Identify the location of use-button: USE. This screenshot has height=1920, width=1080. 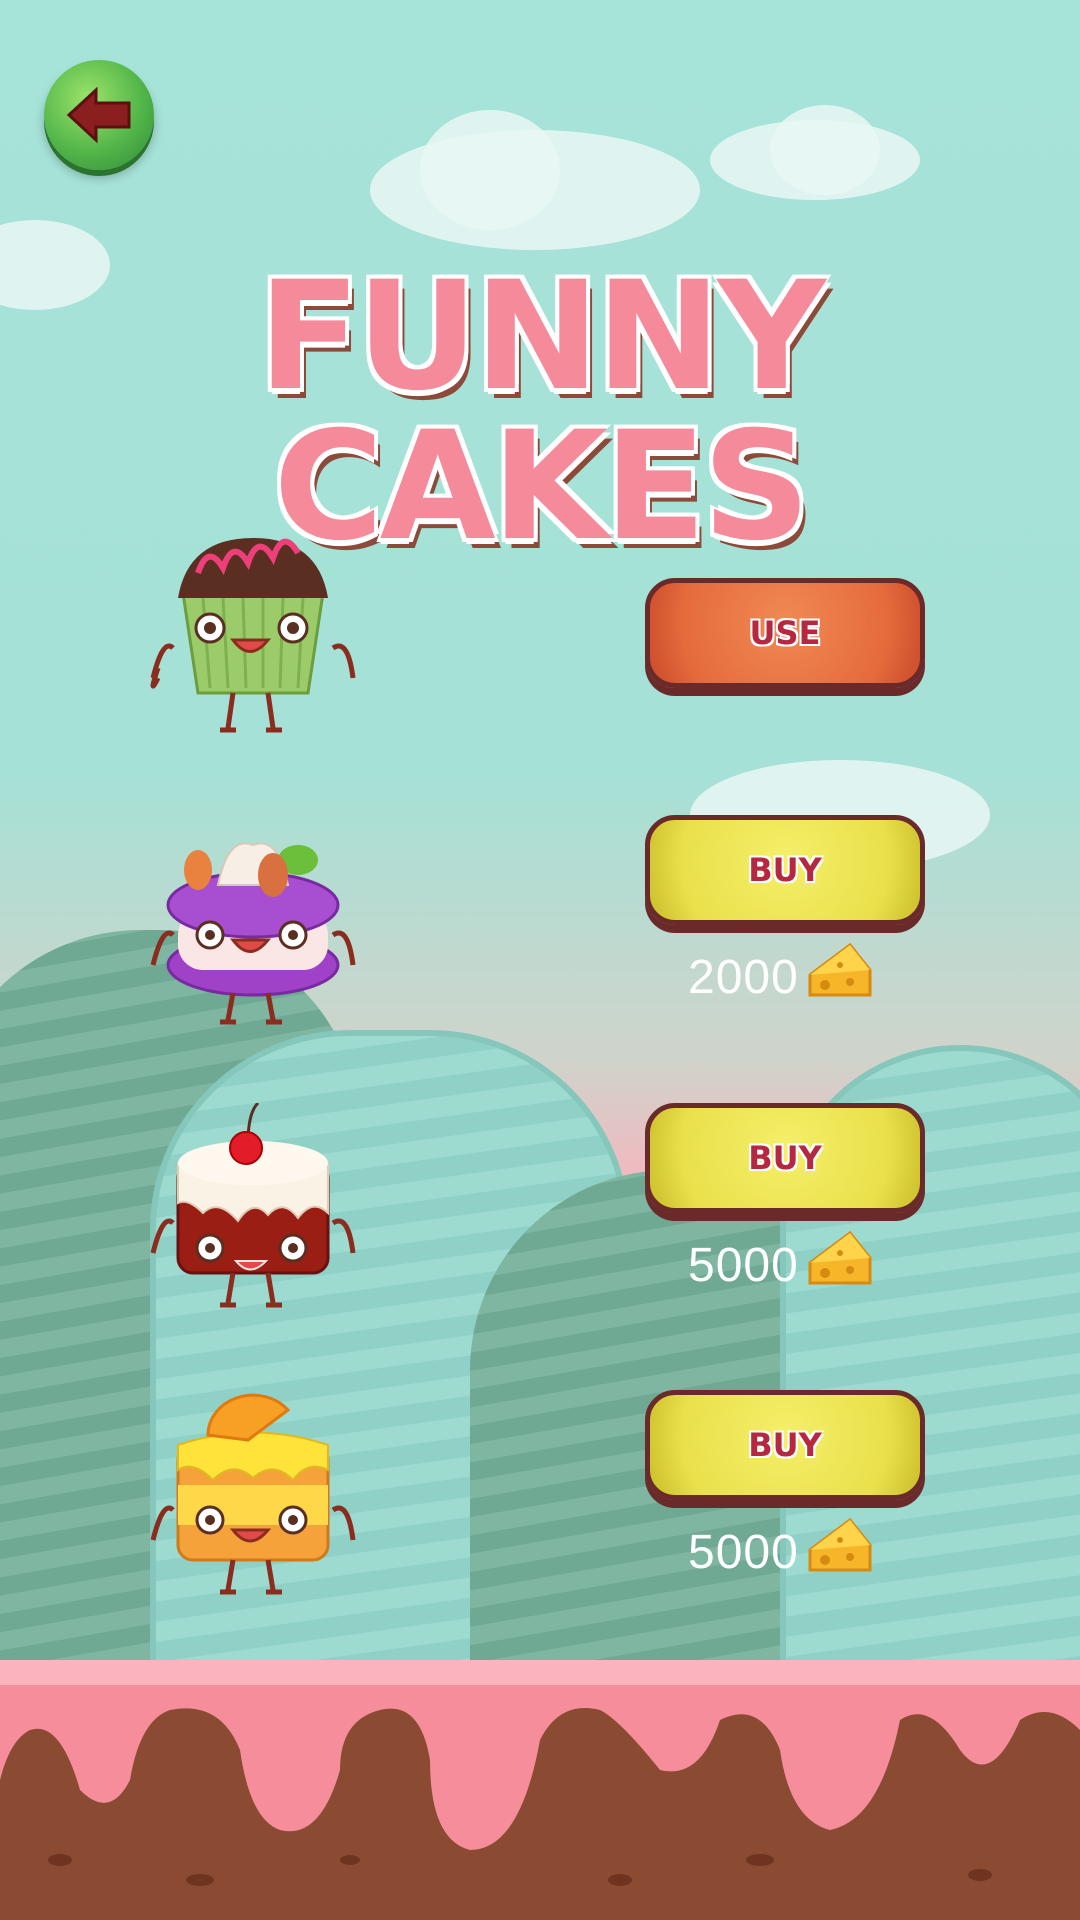
(785, 633).